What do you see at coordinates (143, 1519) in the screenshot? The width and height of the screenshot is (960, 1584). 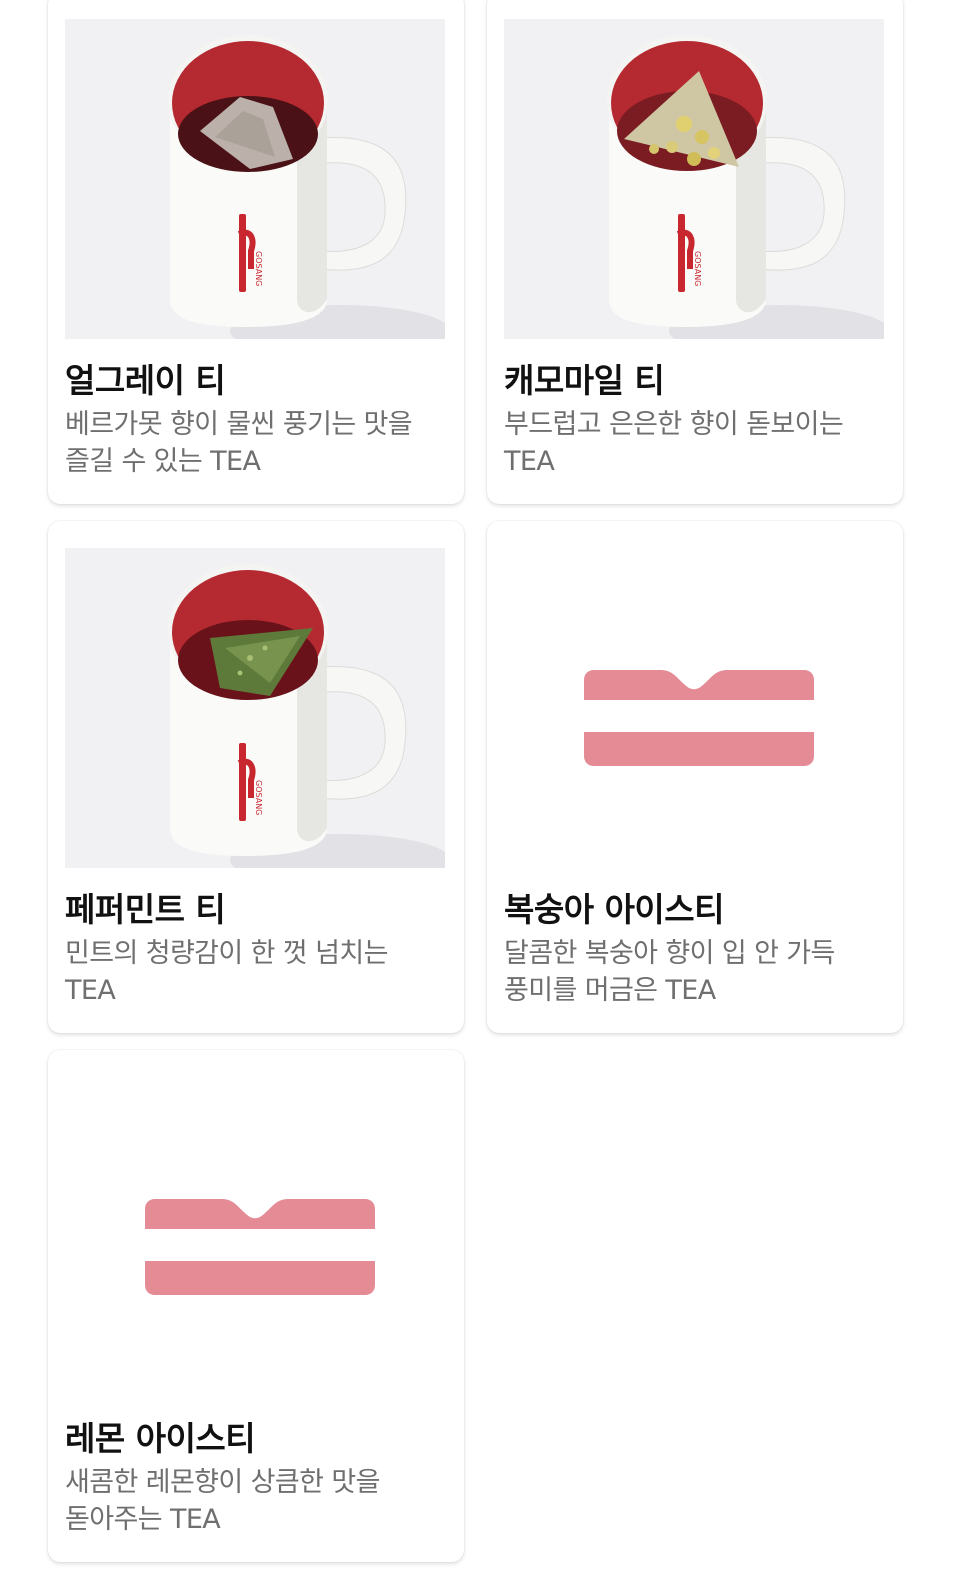 I see `description-line: 돋아주는 TEA` at bounding box center [143, 1519].